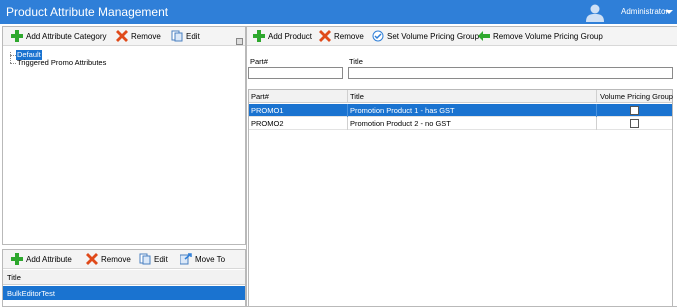 The image size is (677, 307). I want to click on checkmark-icon, so click(378, 36).